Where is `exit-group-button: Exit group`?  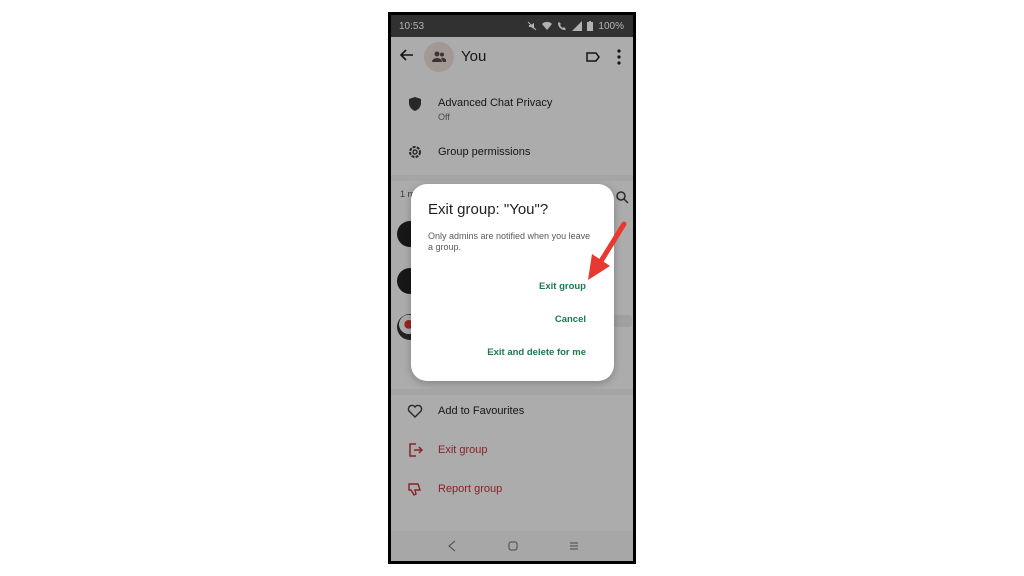 exit-group-button: Exit group is located at coordinates (562, 286).